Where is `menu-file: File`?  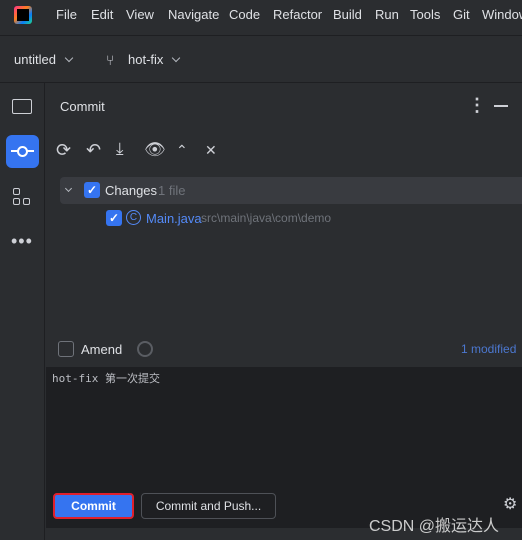 menu-file: File is located at coordinates (66, 14).